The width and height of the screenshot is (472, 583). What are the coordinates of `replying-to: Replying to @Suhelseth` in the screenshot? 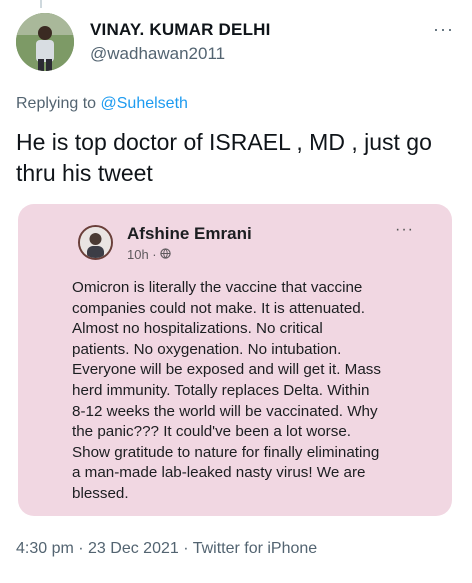 It's located at (102, 104).